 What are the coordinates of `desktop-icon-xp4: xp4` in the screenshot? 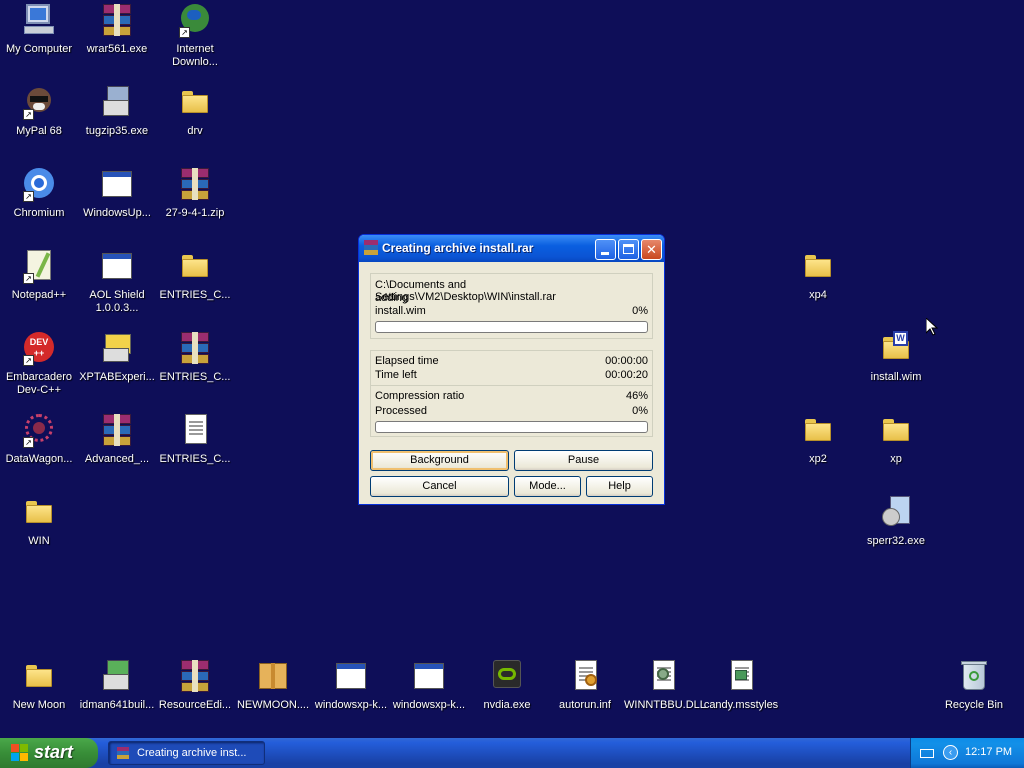 It's located at (818, 275).